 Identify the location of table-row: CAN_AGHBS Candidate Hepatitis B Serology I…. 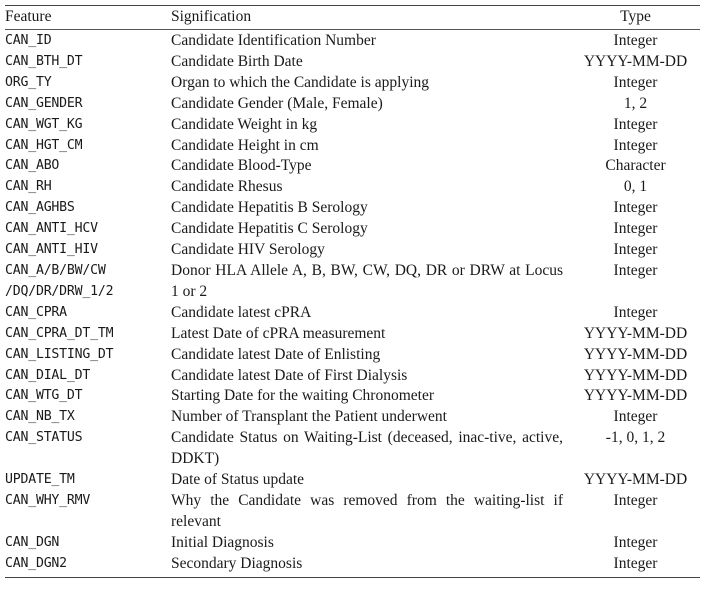
(352, 208).